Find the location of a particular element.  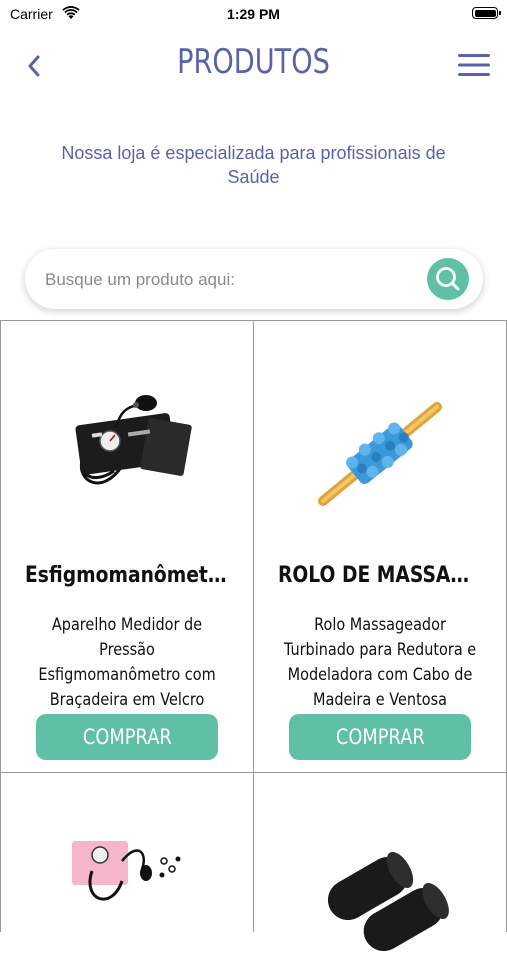

chevron-left-icon is located at coordinates (34, 66).